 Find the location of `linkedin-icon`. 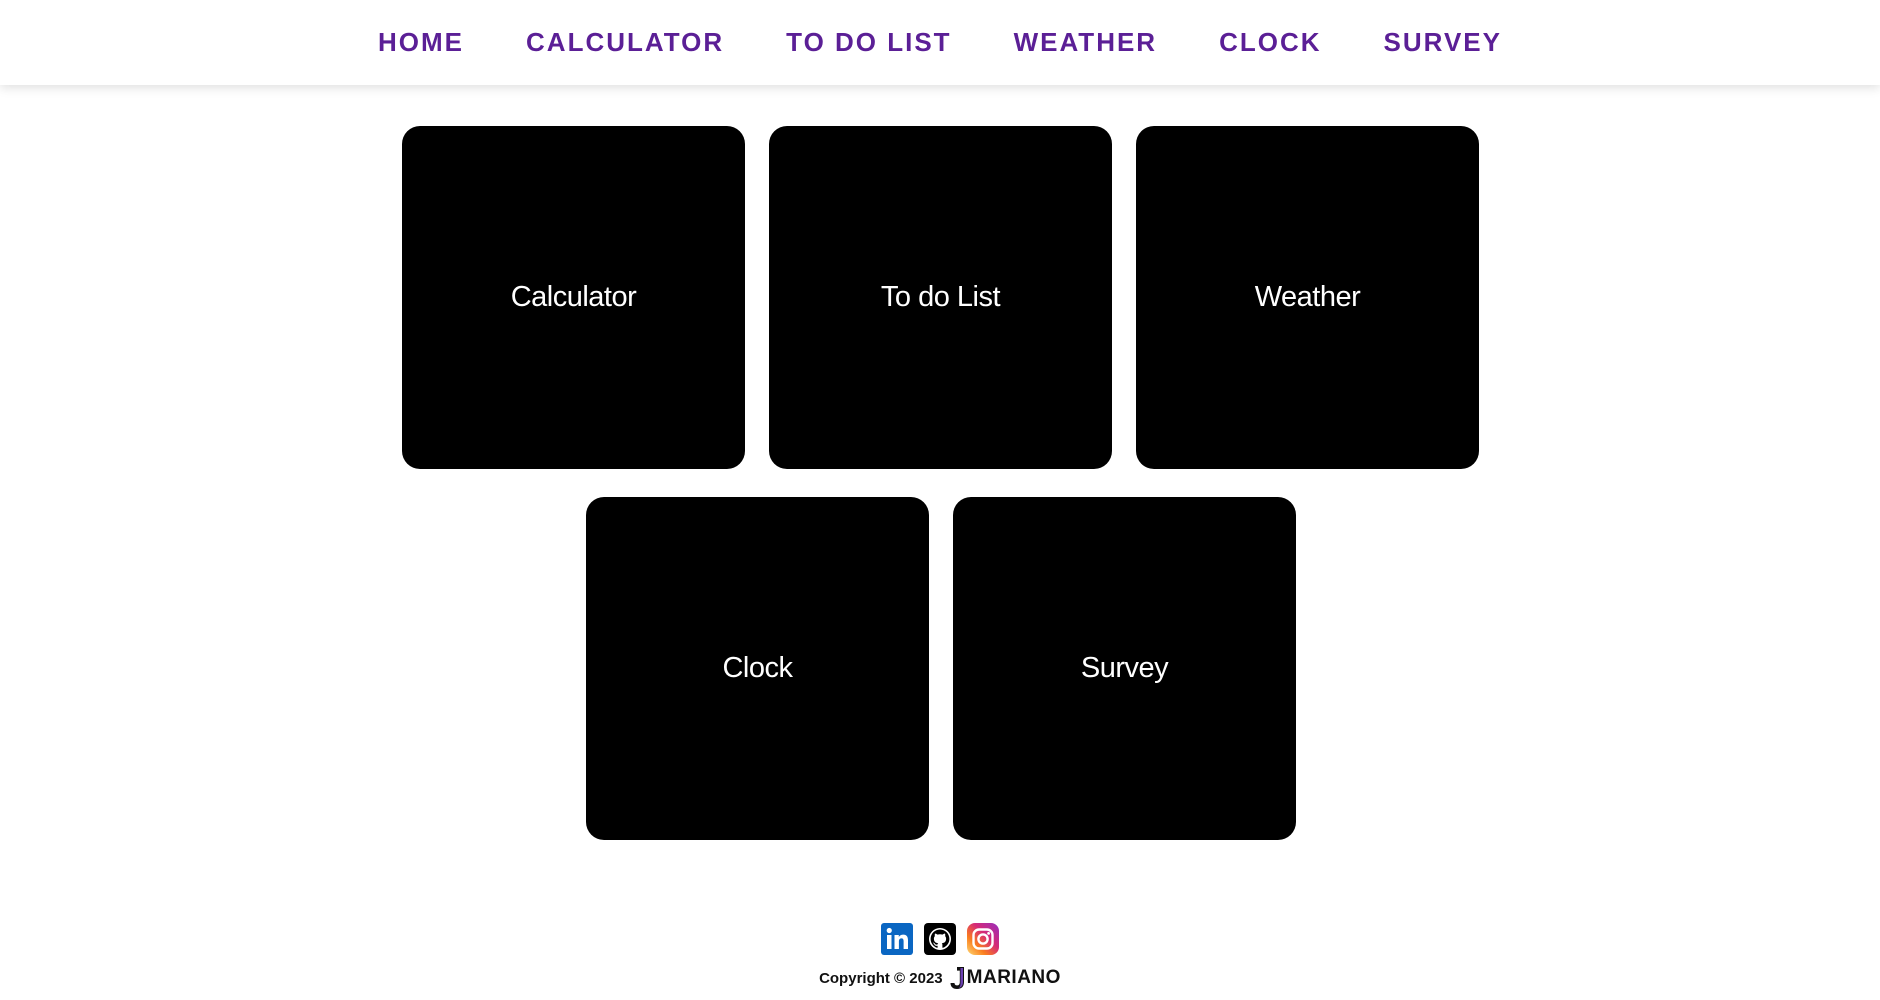

linkedin-icon is located at coordinates (897, 939).